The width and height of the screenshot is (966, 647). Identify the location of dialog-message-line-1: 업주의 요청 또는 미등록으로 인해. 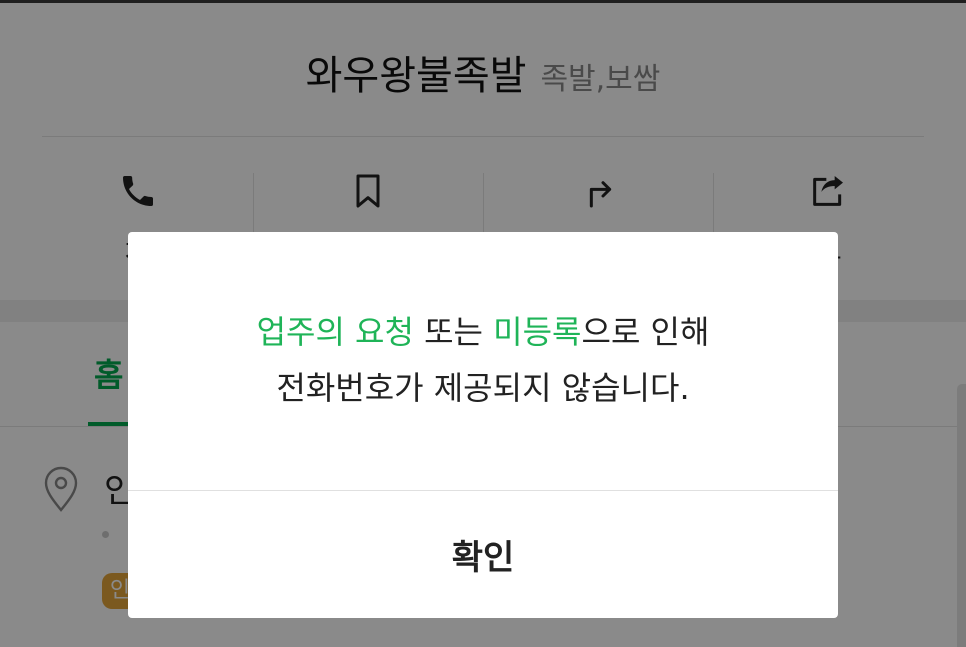
(483, 332).